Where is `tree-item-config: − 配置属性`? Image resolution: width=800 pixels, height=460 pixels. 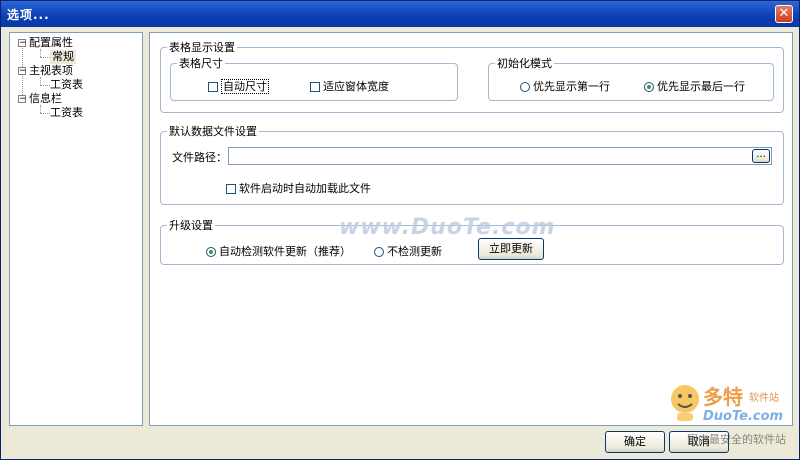 tree-item-config: − 配置属性 is located at coordinates (45, 43).